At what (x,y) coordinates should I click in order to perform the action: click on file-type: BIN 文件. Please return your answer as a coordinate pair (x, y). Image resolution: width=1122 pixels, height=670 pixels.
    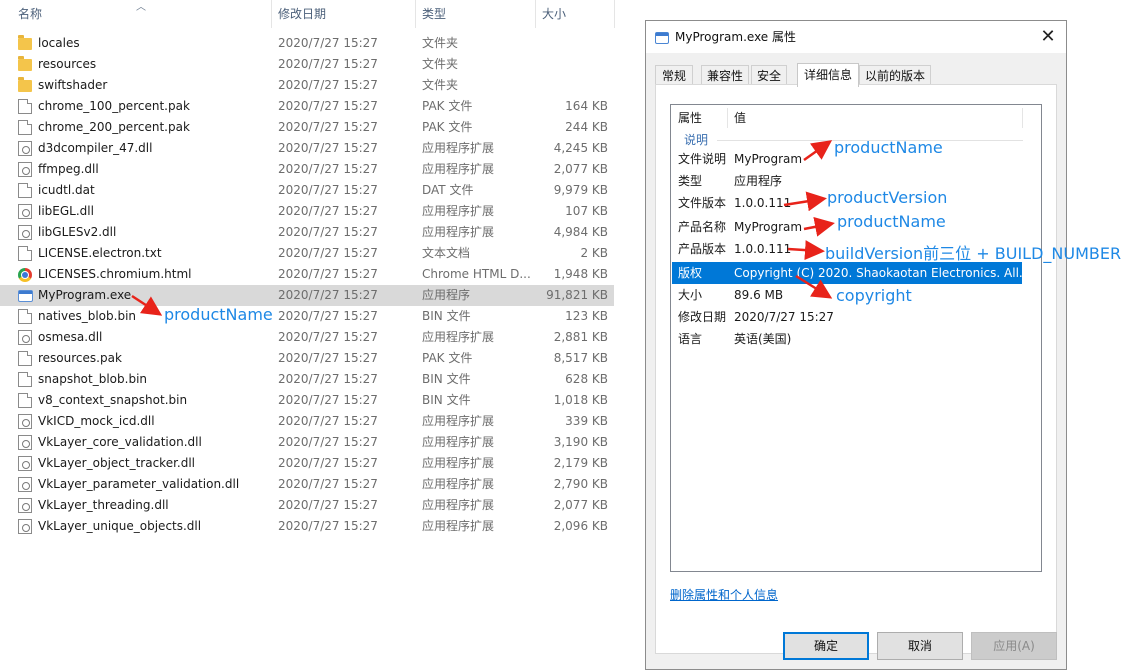
    Looking at the image, I should click on (446, 400).